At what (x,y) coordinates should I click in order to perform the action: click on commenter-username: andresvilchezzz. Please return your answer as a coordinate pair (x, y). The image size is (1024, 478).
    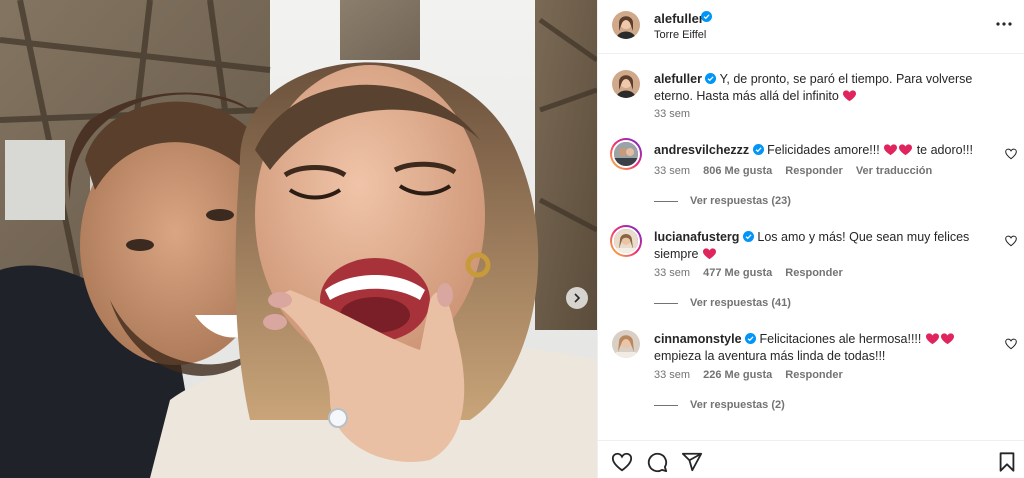
    Looking at the image, I should click on (701, 150).